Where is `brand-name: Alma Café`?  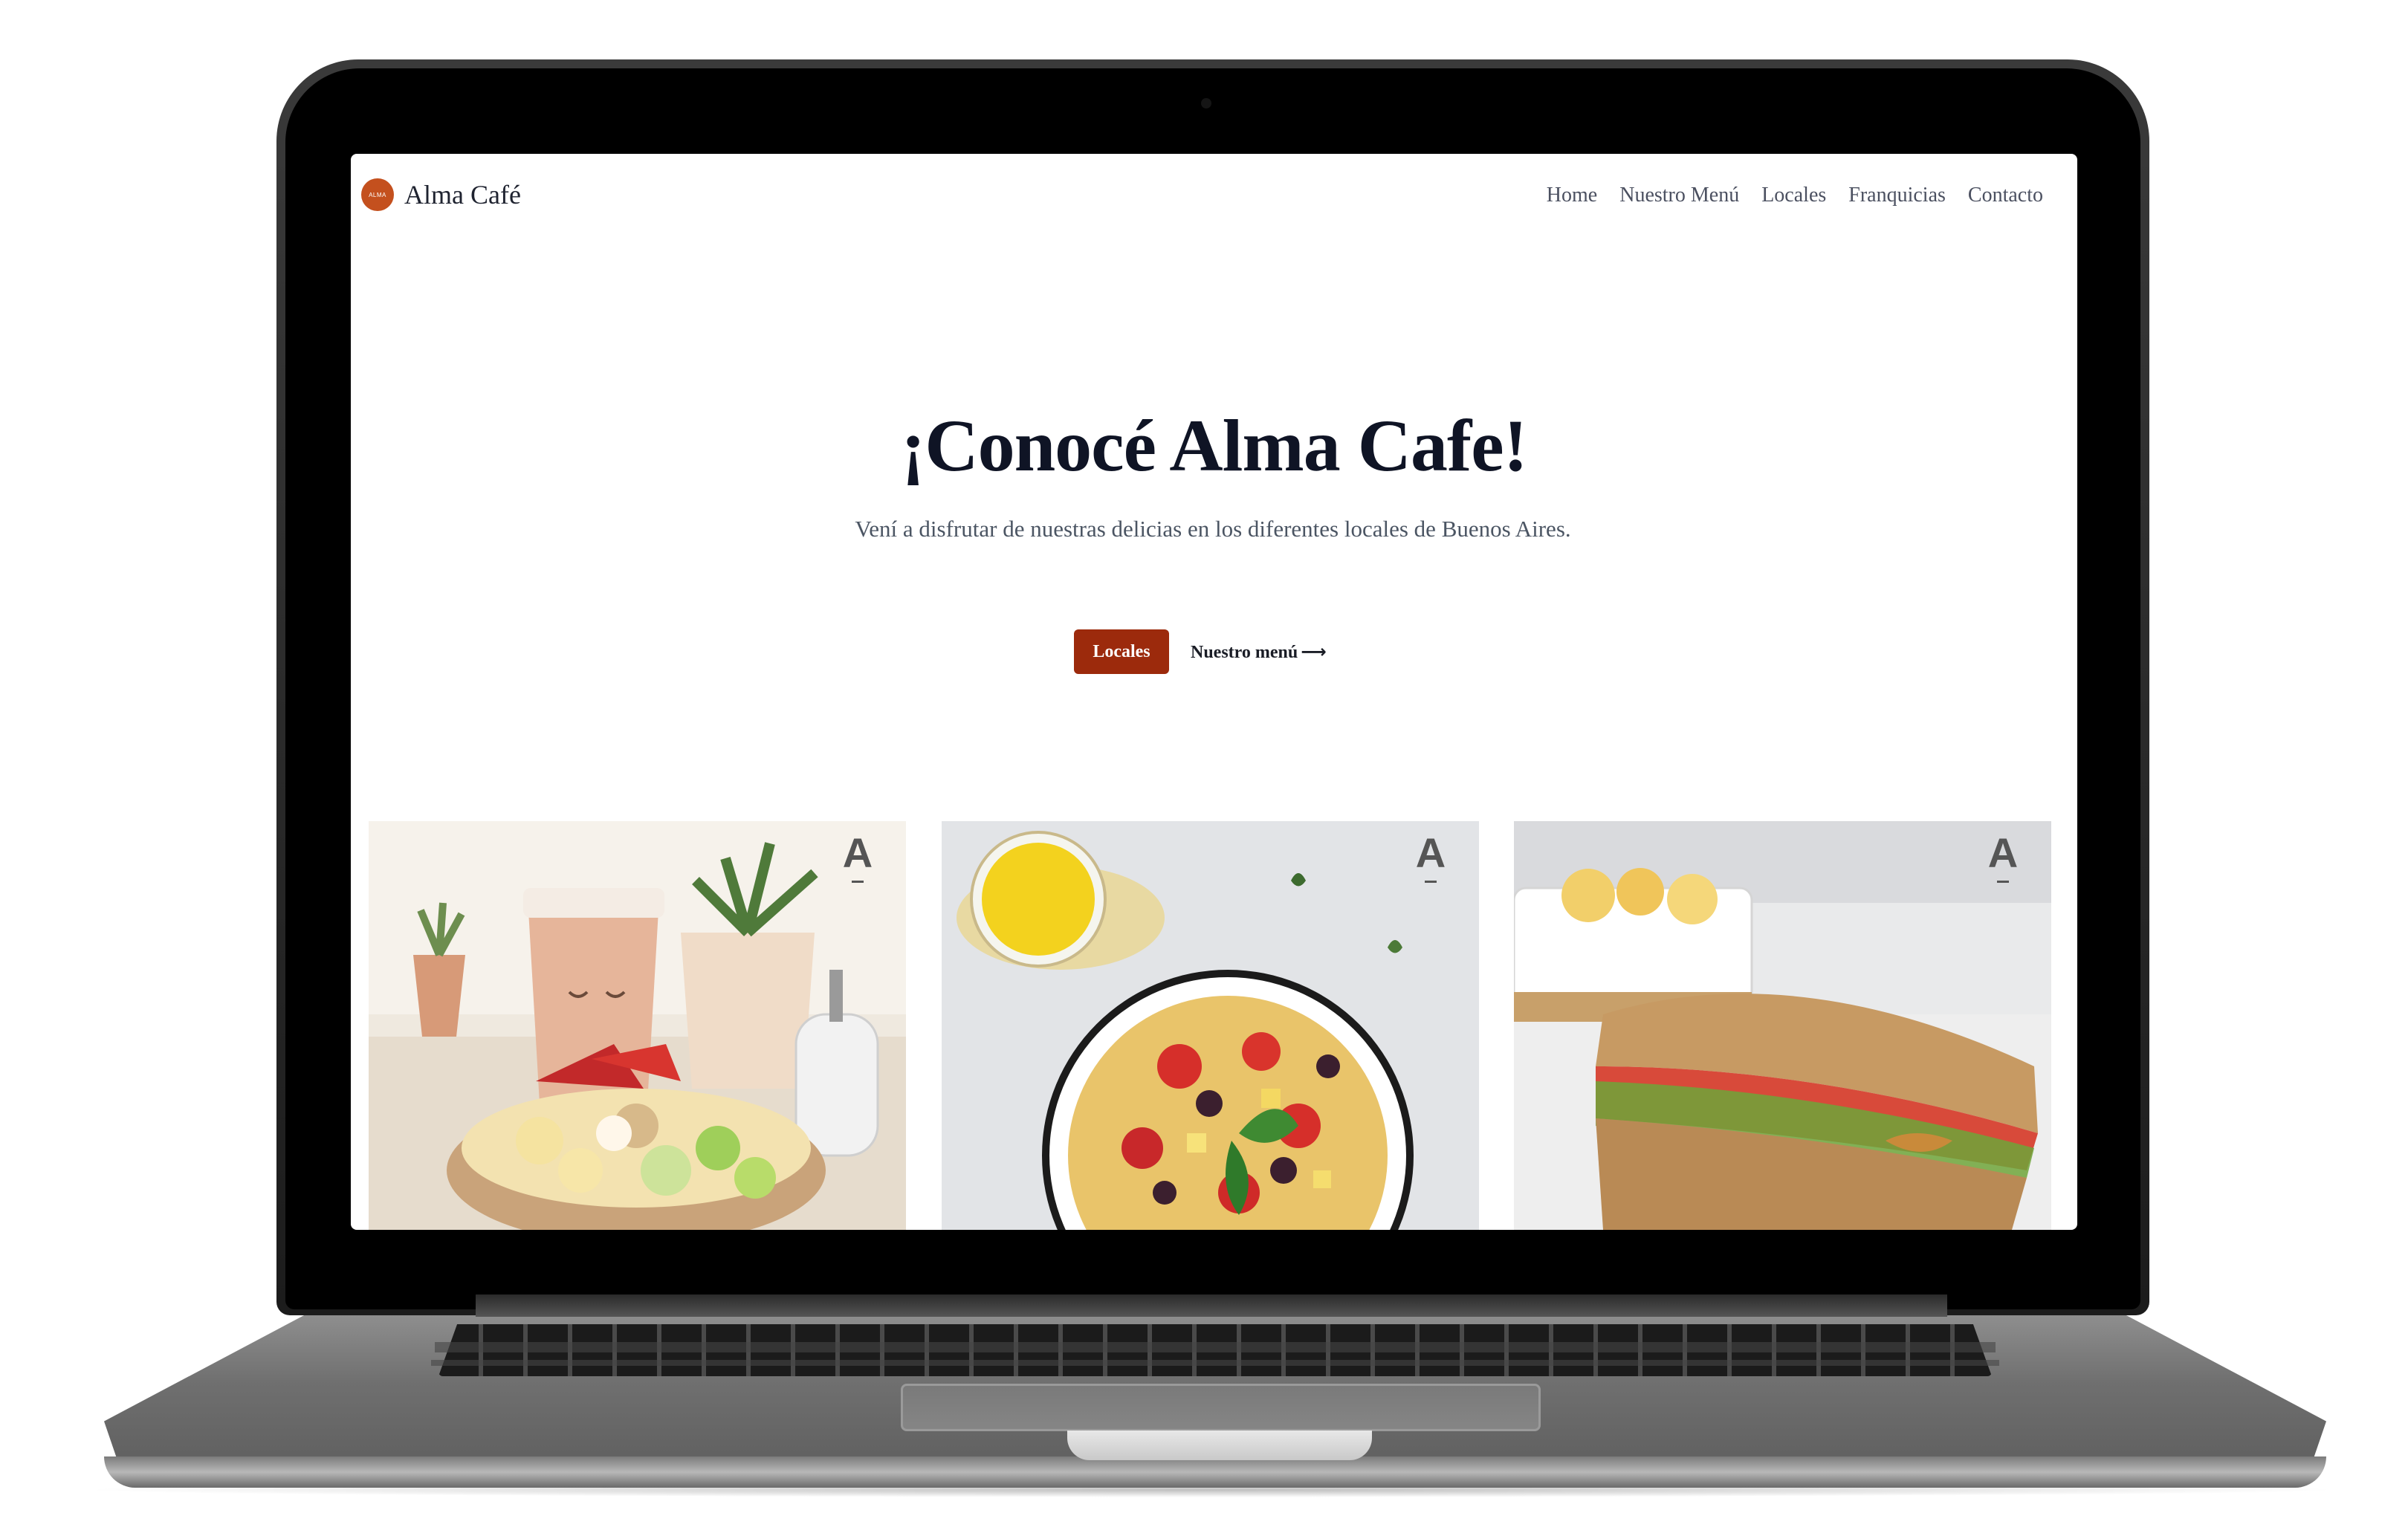 brand-name: Alma Café is located at coordinates (463, 195).